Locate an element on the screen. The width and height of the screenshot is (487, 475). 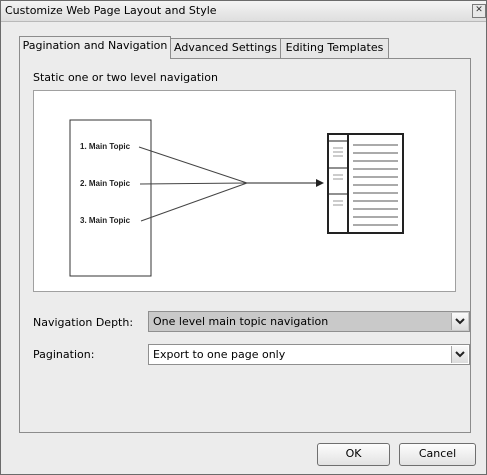
pagination-dropdown-button is located at coordinates (459, 354).